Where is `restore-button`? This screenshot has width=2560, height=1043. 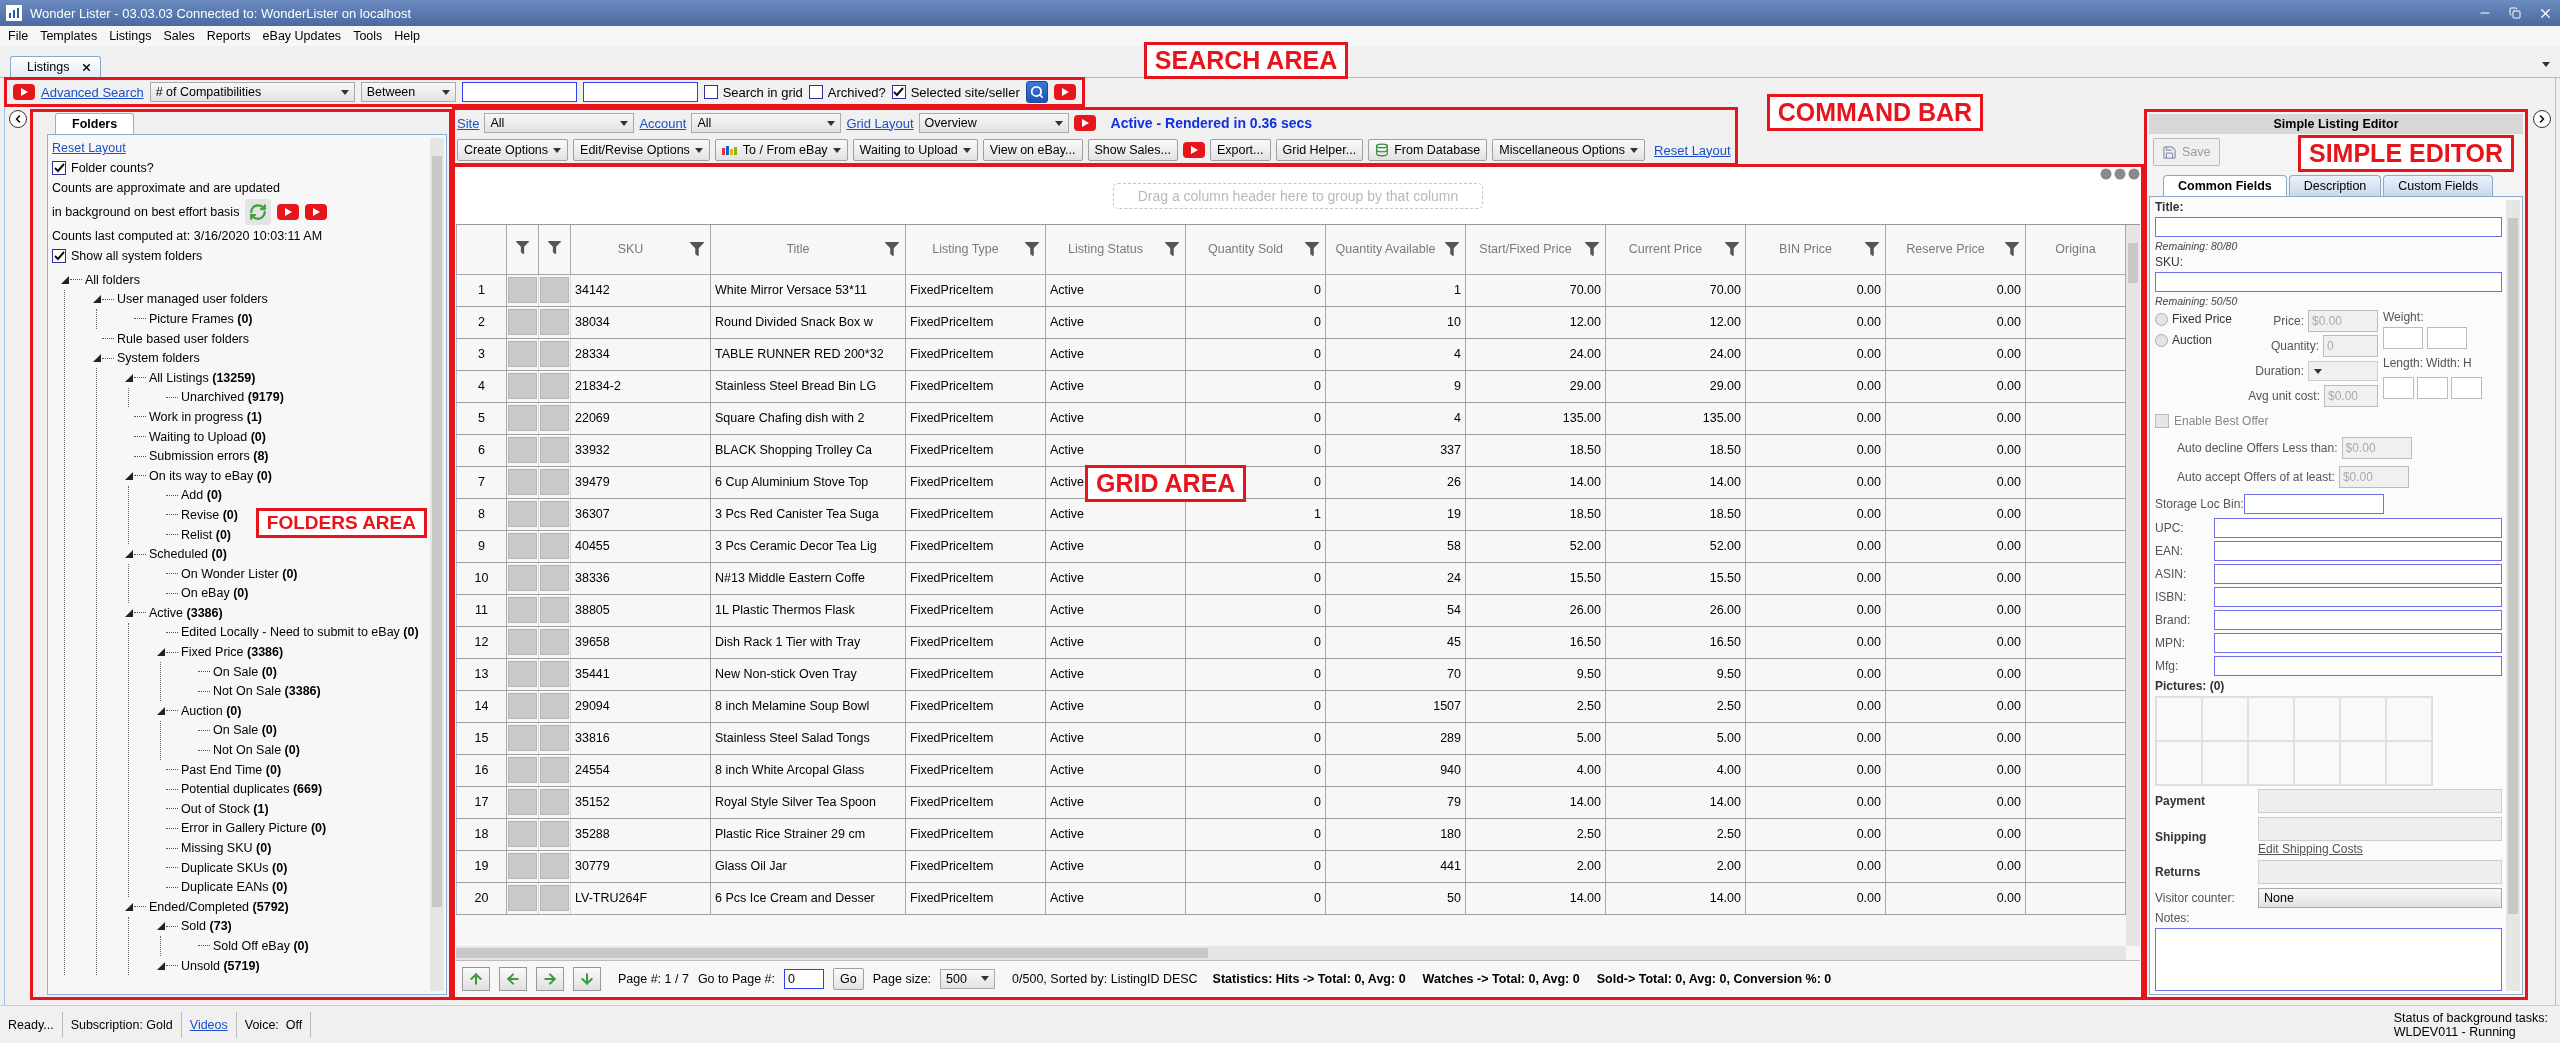 restore-button is located at coordinates (2515, 13).